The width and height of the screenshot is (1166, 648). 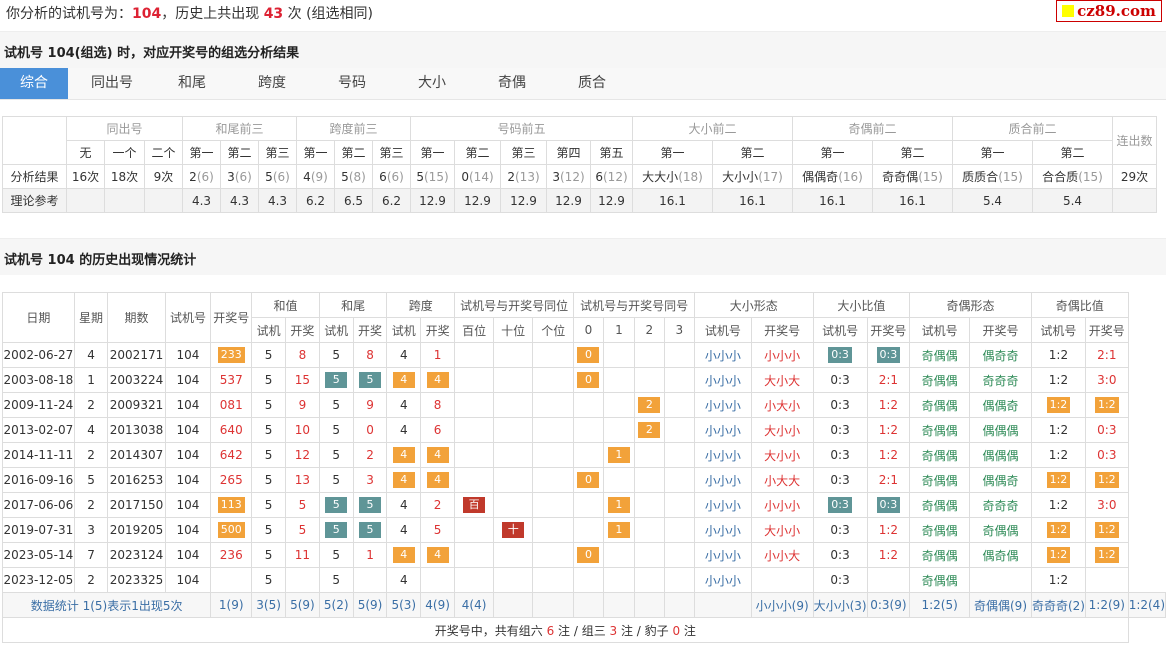 What do you see at coordinates (112, 83) in the screenshot?
I see `tab-1: 同出号` at bounding box center [112, 83].